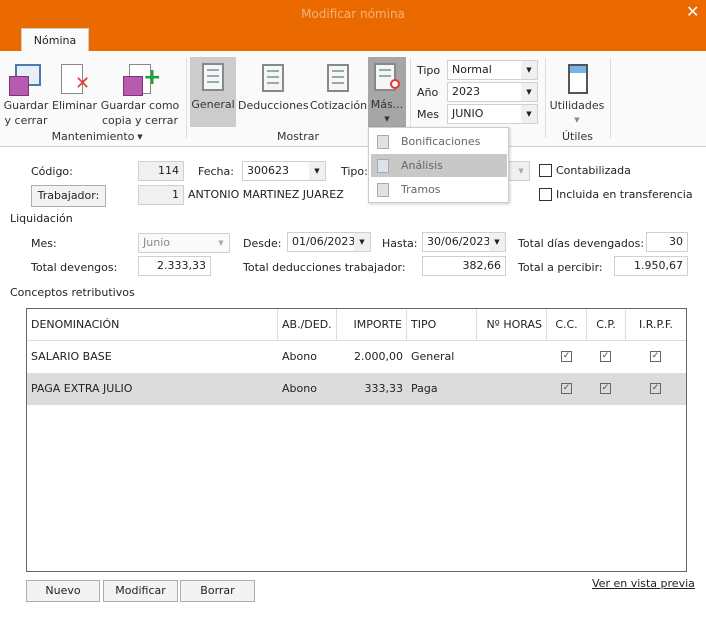 The height and width of the screenshot is (639, 706). I want to click on mas-button: Más... ▼, so click(387, 92).